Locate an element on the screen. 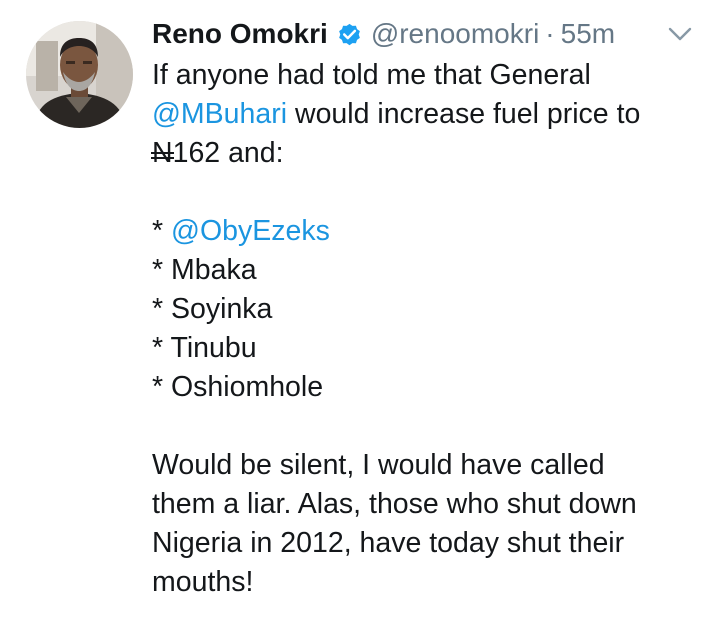 The height and width of the screenshot is (632, 720). list-item: * Oshiomhole is located at coordinates (424, 387).